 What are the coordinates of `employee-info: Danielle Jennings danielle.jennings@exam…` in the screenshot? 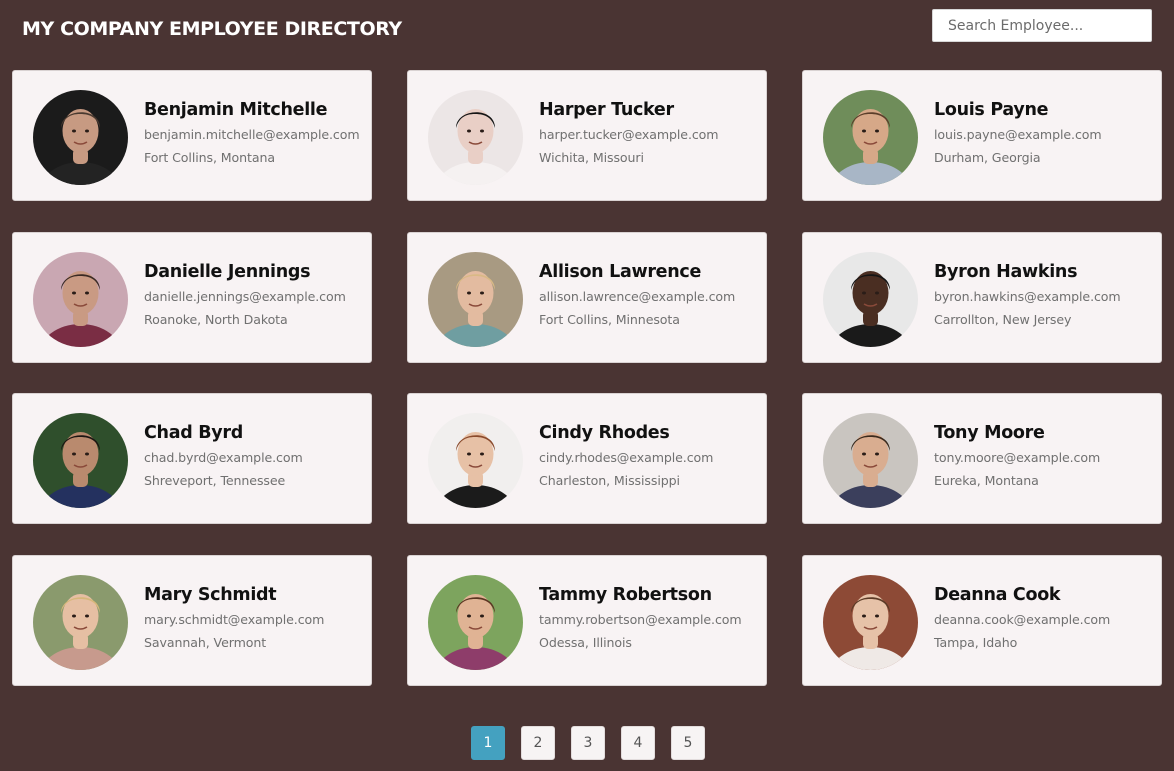 It's located at (256, 294).